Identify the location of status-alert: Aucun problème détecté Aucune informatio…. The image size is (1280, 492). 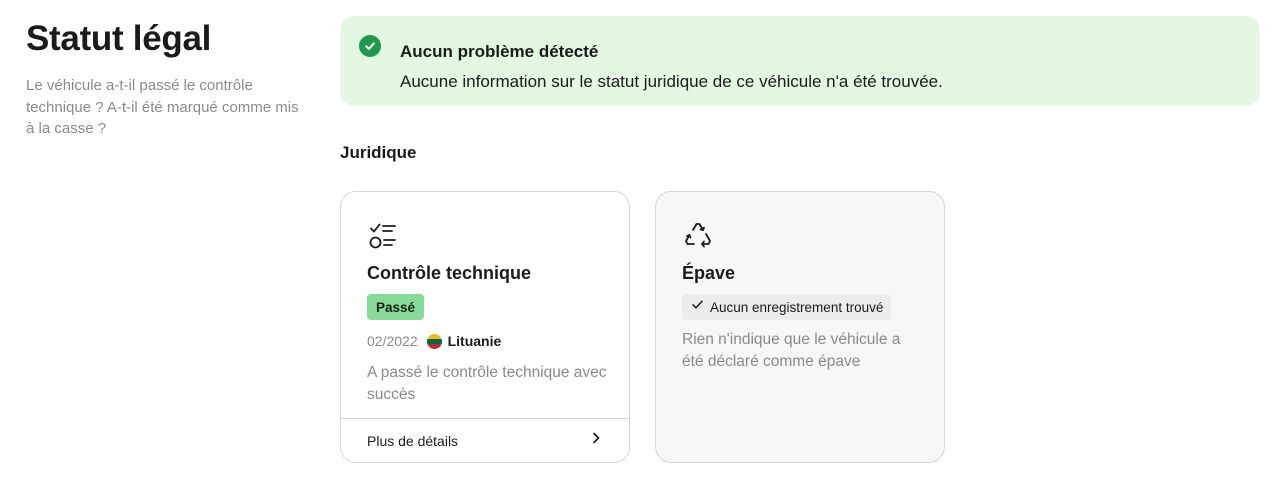
(800, 61).